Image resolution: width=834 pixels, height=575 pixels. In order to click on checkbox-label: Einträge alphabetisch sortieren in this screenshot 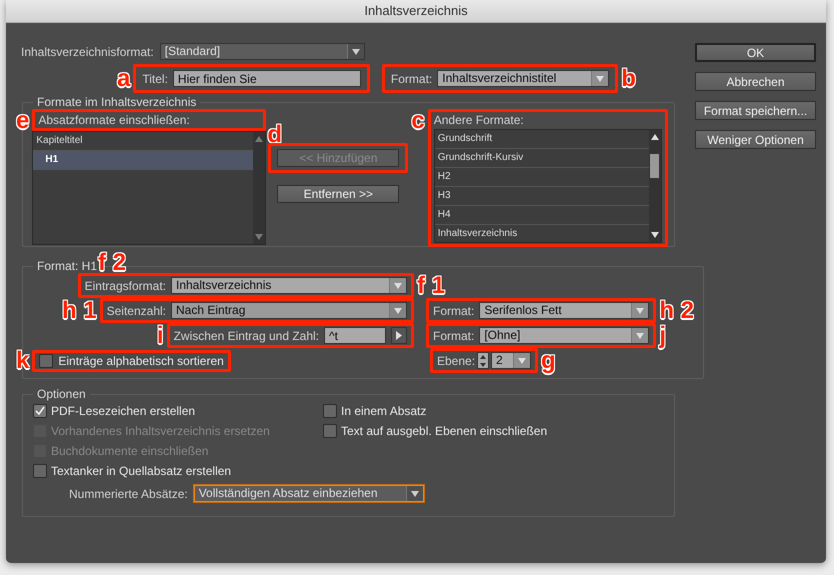, I will do `click(141, 361)`.